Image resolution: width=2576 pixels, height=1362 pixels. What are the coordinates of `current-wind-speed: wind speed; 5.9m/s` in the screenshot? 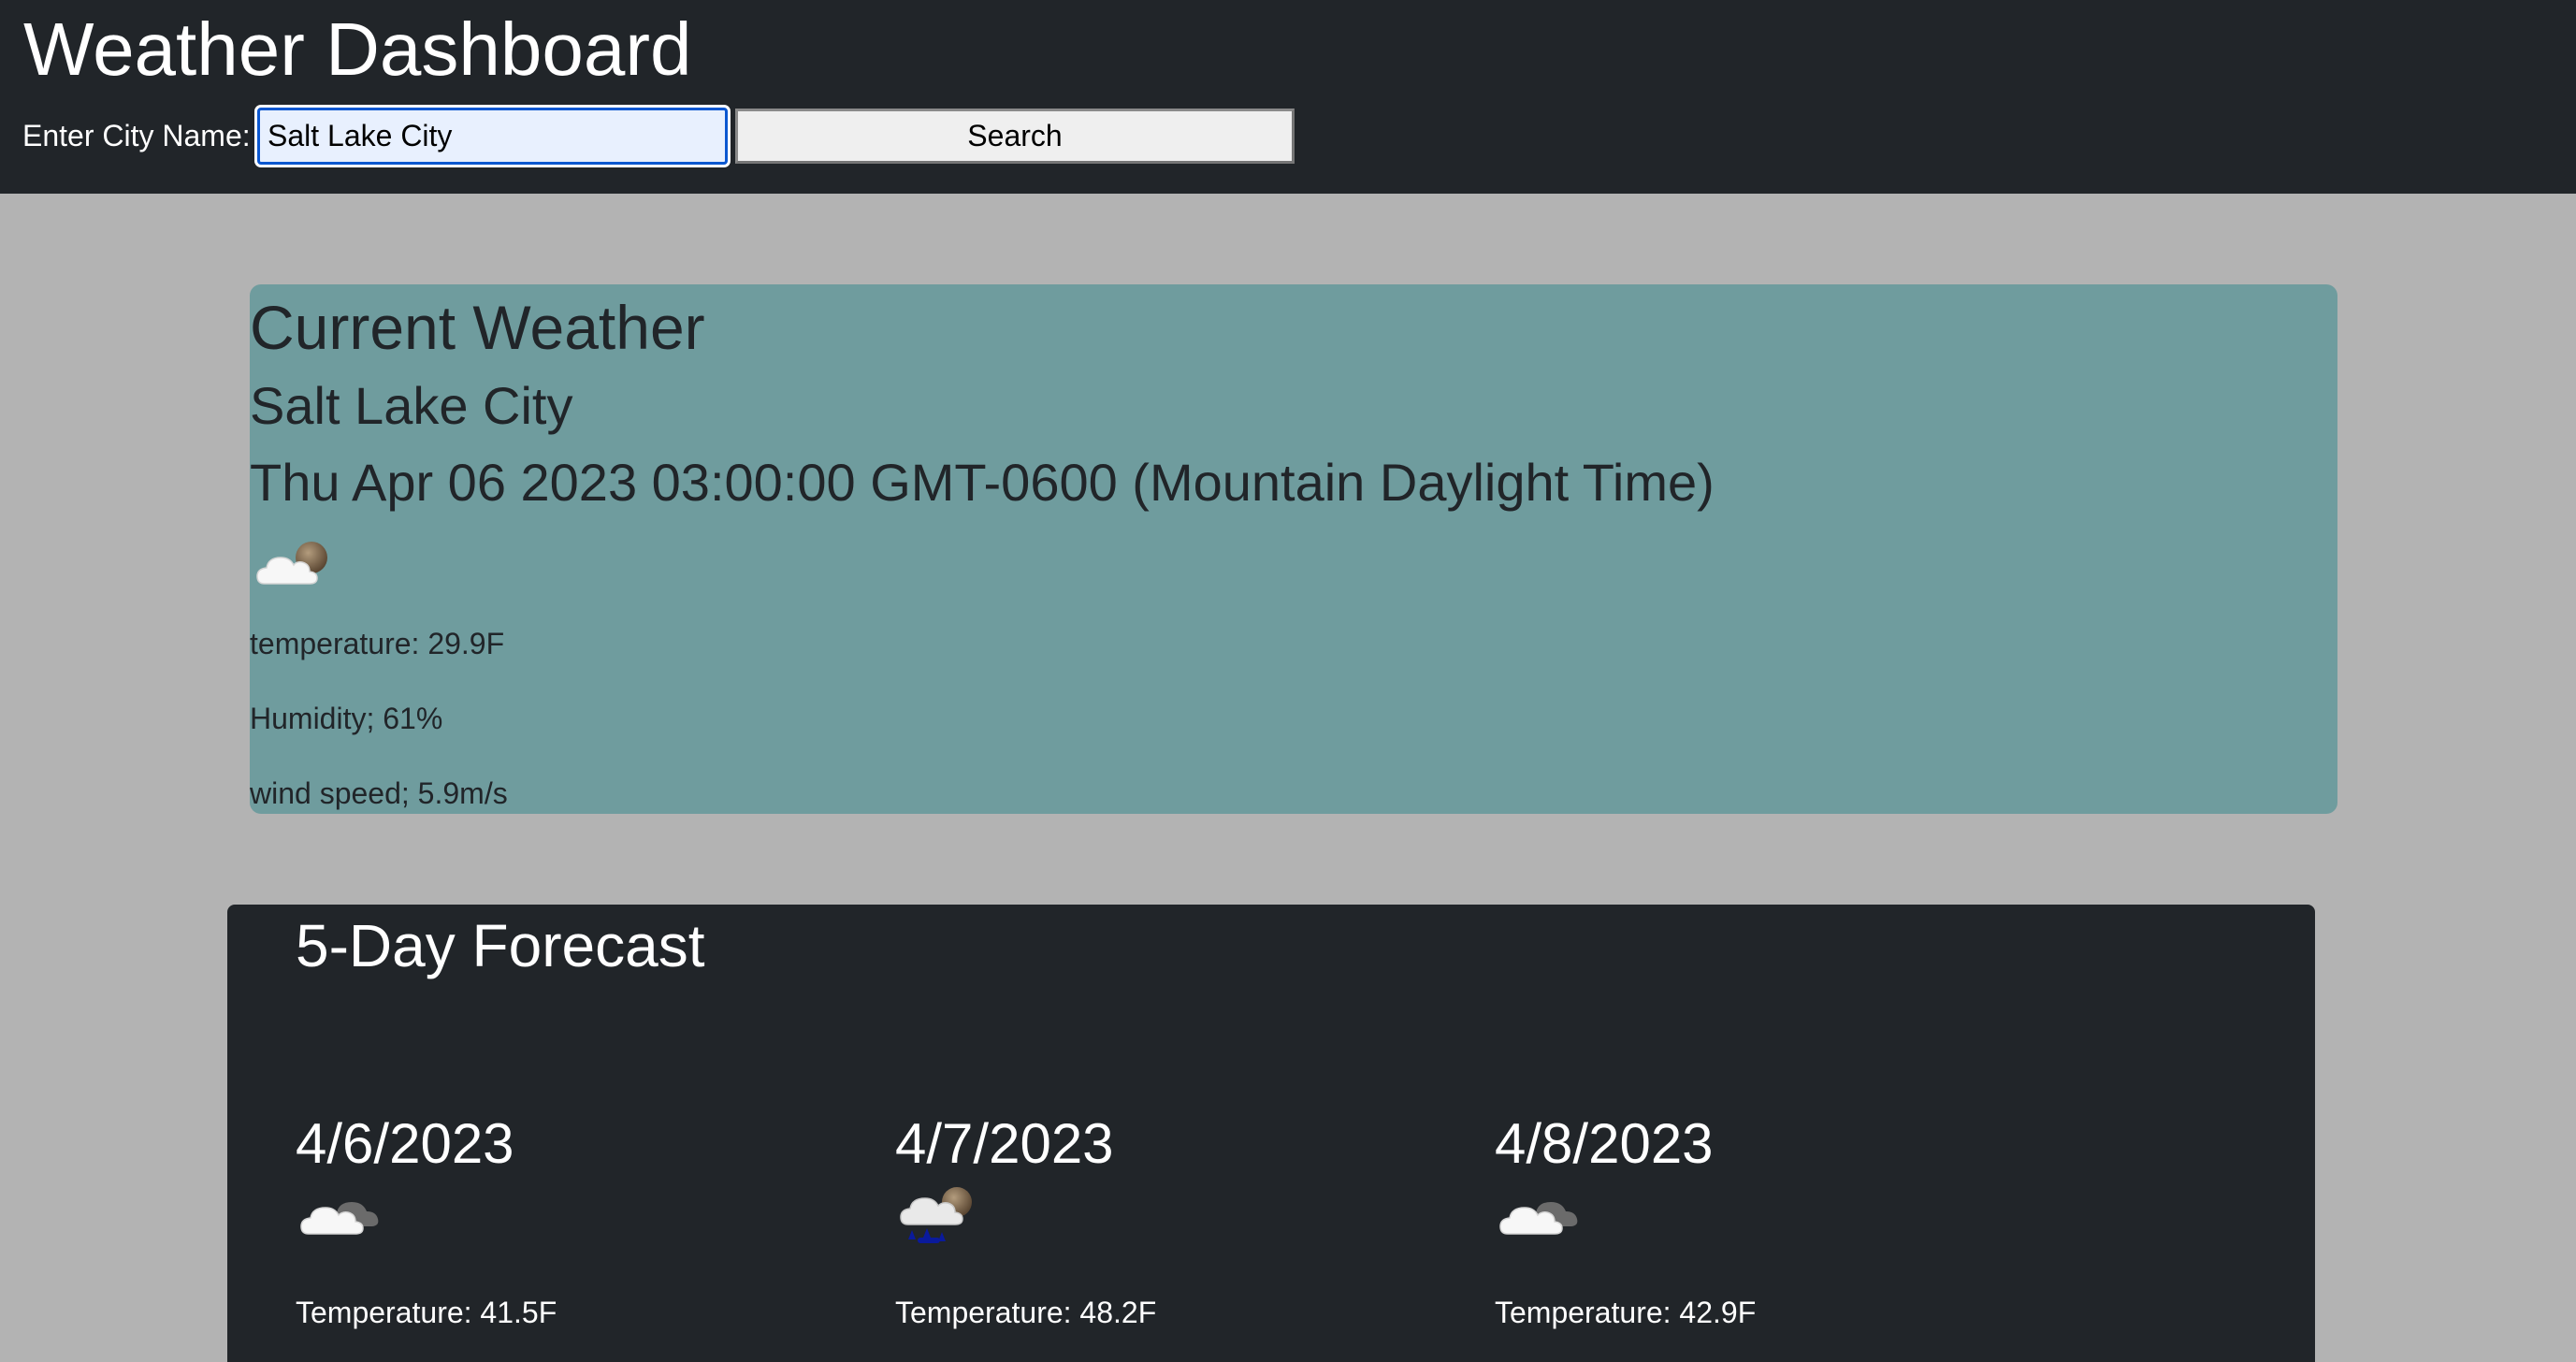 It's located at (379, 793).